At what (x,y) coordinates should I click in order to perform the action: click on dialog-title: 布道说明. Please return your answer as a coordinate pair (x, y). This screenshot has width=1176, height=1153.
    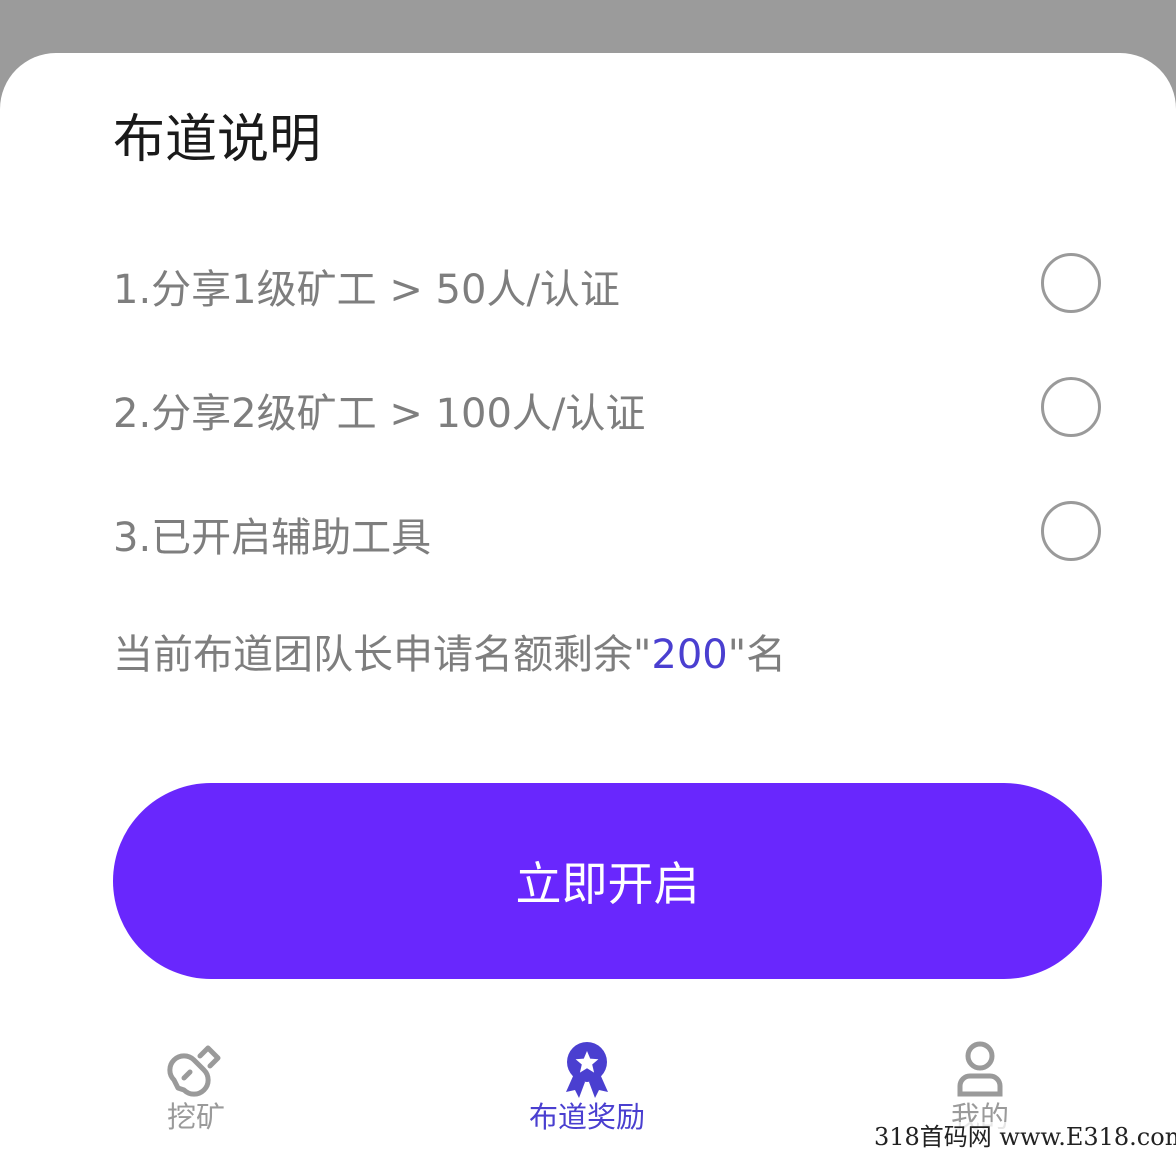
    Looking at the image, I should click on (217, 140).